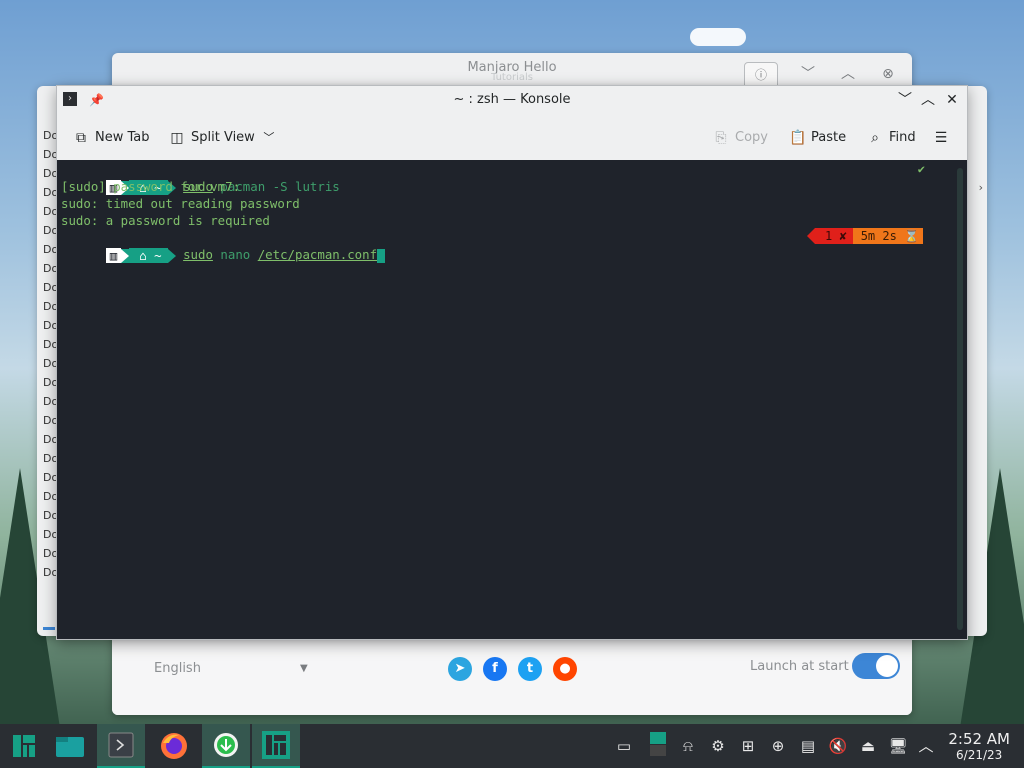  What do you see at coordinates (304, 668) in the screenshot?
I see `dropdown-arrow-icon: ▼` at bounding box center [304, 668].